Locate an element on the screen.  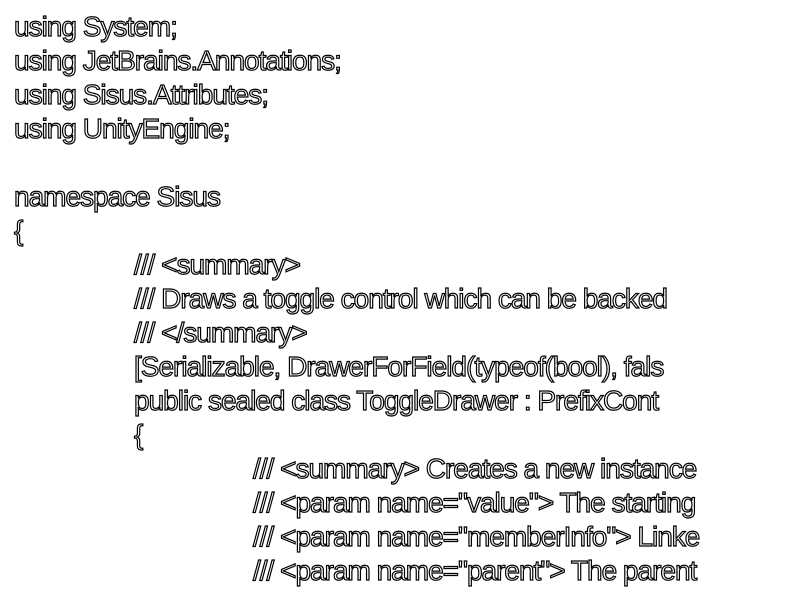
code-line-using-jetbrains: using JetBrains.Annotations; is located at coordinates (177, 60).